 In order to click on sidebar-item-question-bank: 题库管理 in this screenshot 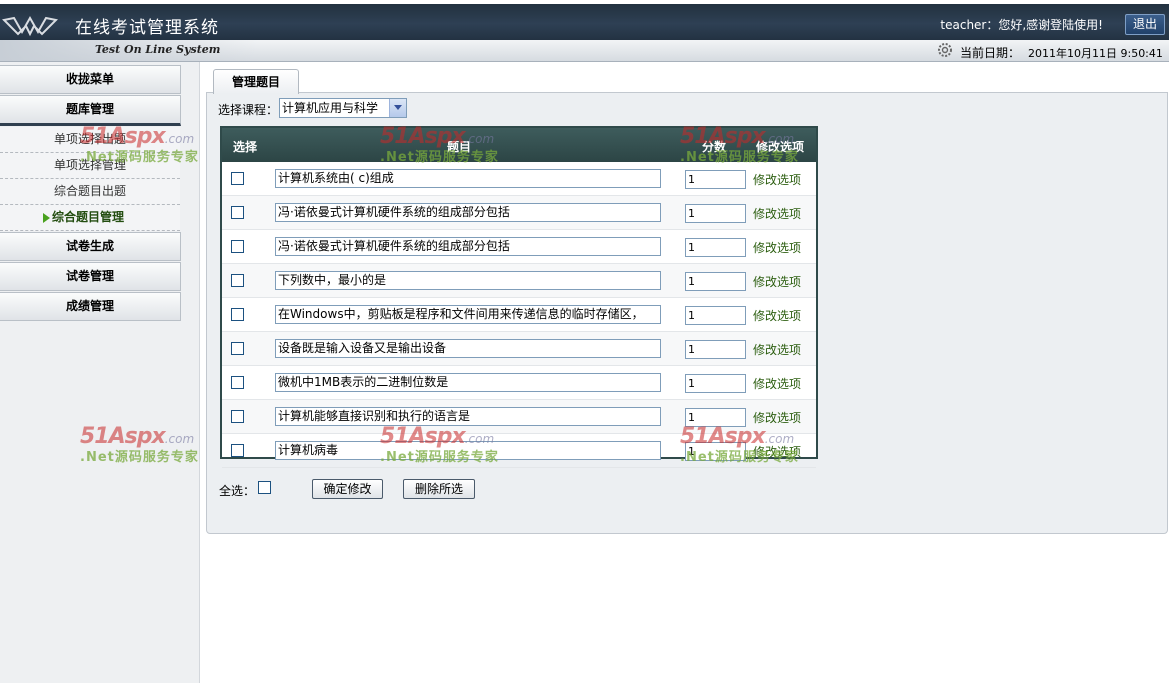, I will do `click(90, 110)`.